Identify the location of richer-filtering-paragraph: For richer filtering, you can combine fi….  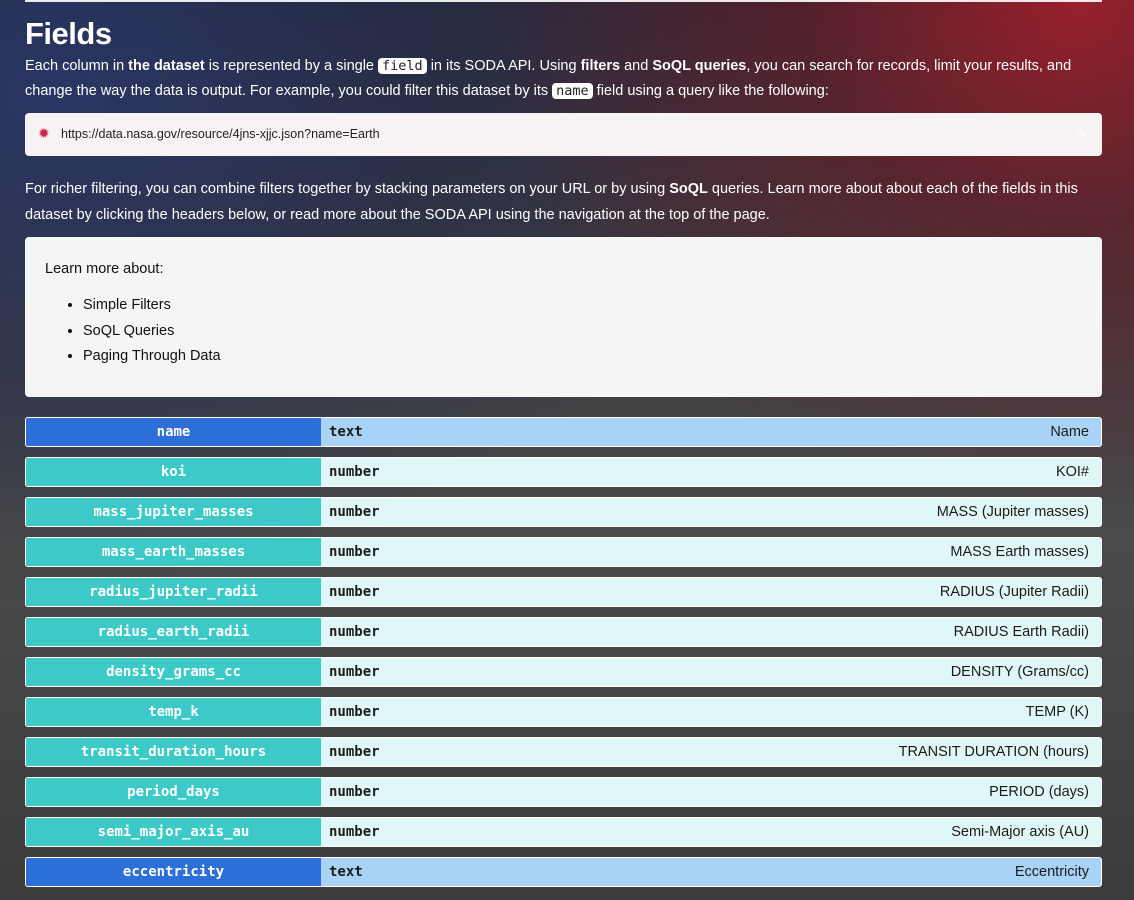
(567, 202).